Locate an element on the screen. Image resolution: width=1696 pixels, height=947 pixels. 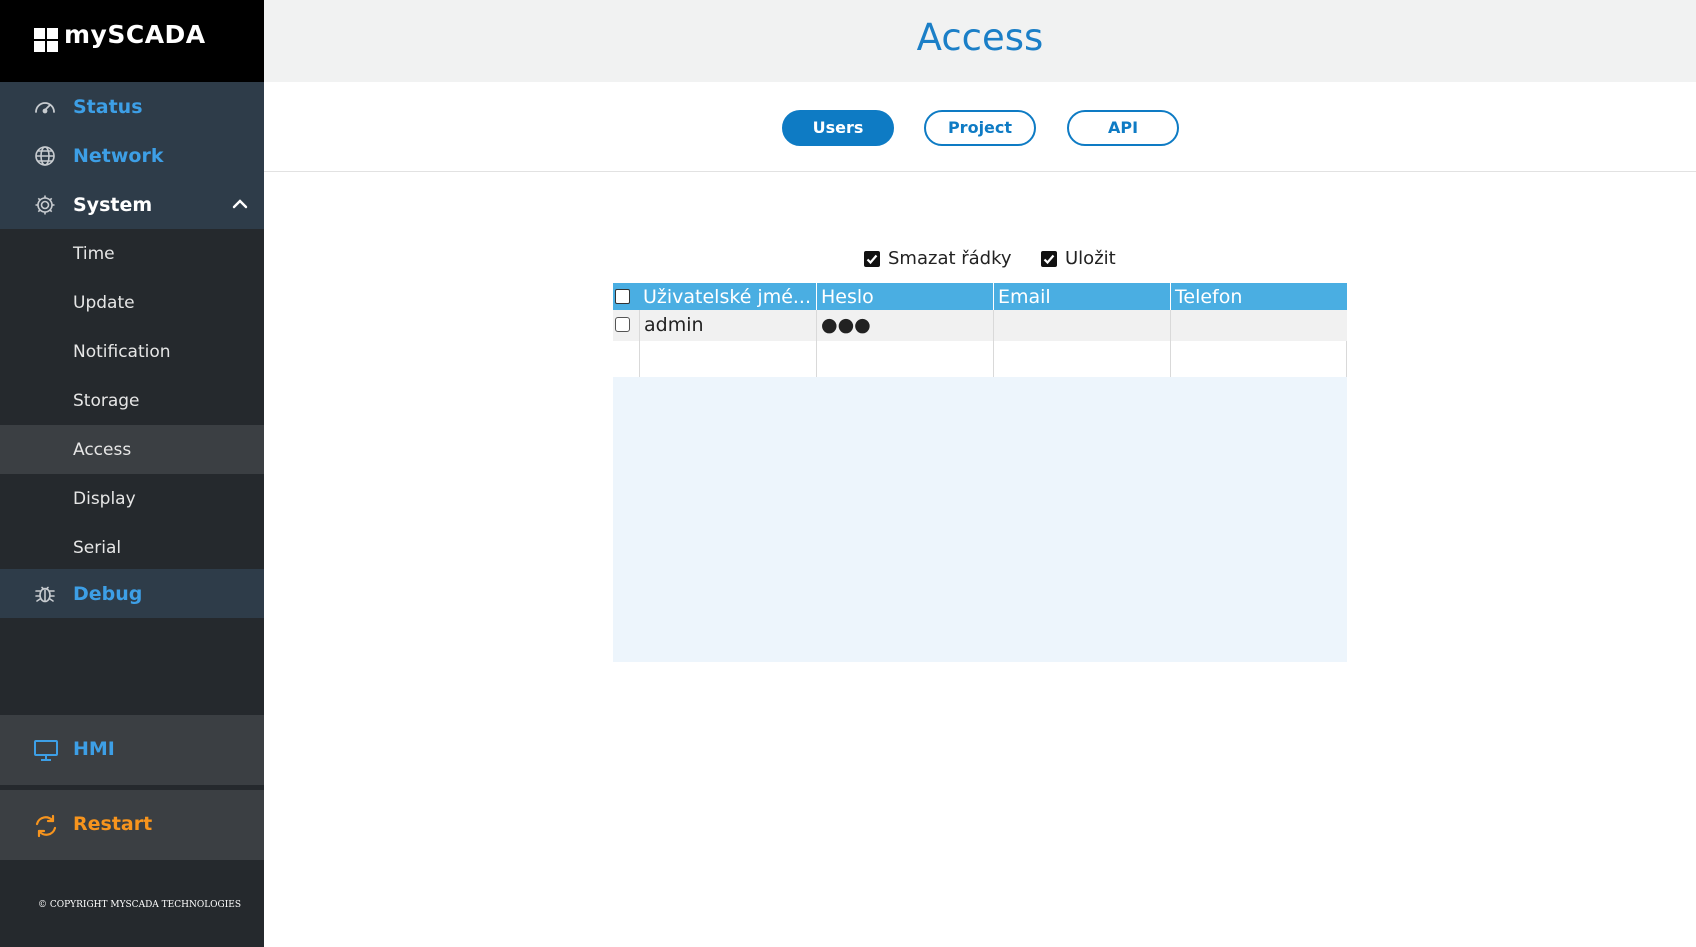
nav-network: Network is located at coordinates (132, 155).